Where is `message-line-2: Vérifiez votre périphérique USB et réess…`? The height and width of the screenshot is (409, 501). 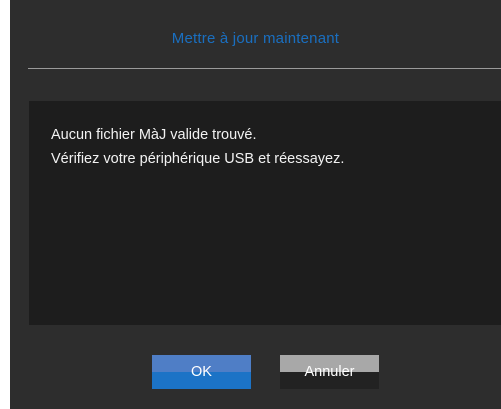 message-line-2: Vérifiez votre périphérique USB et réess… is located at coordinates (198, 159).